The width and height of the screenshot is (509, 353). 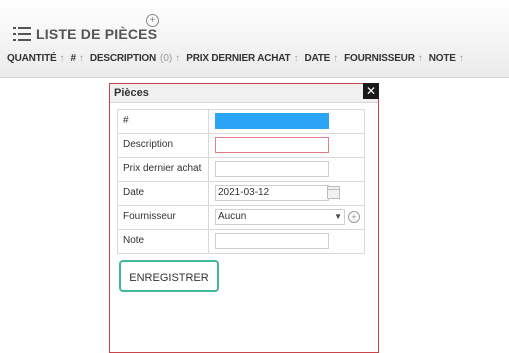 I want to click on form-row-description: Description, so click(x=241, y=146).